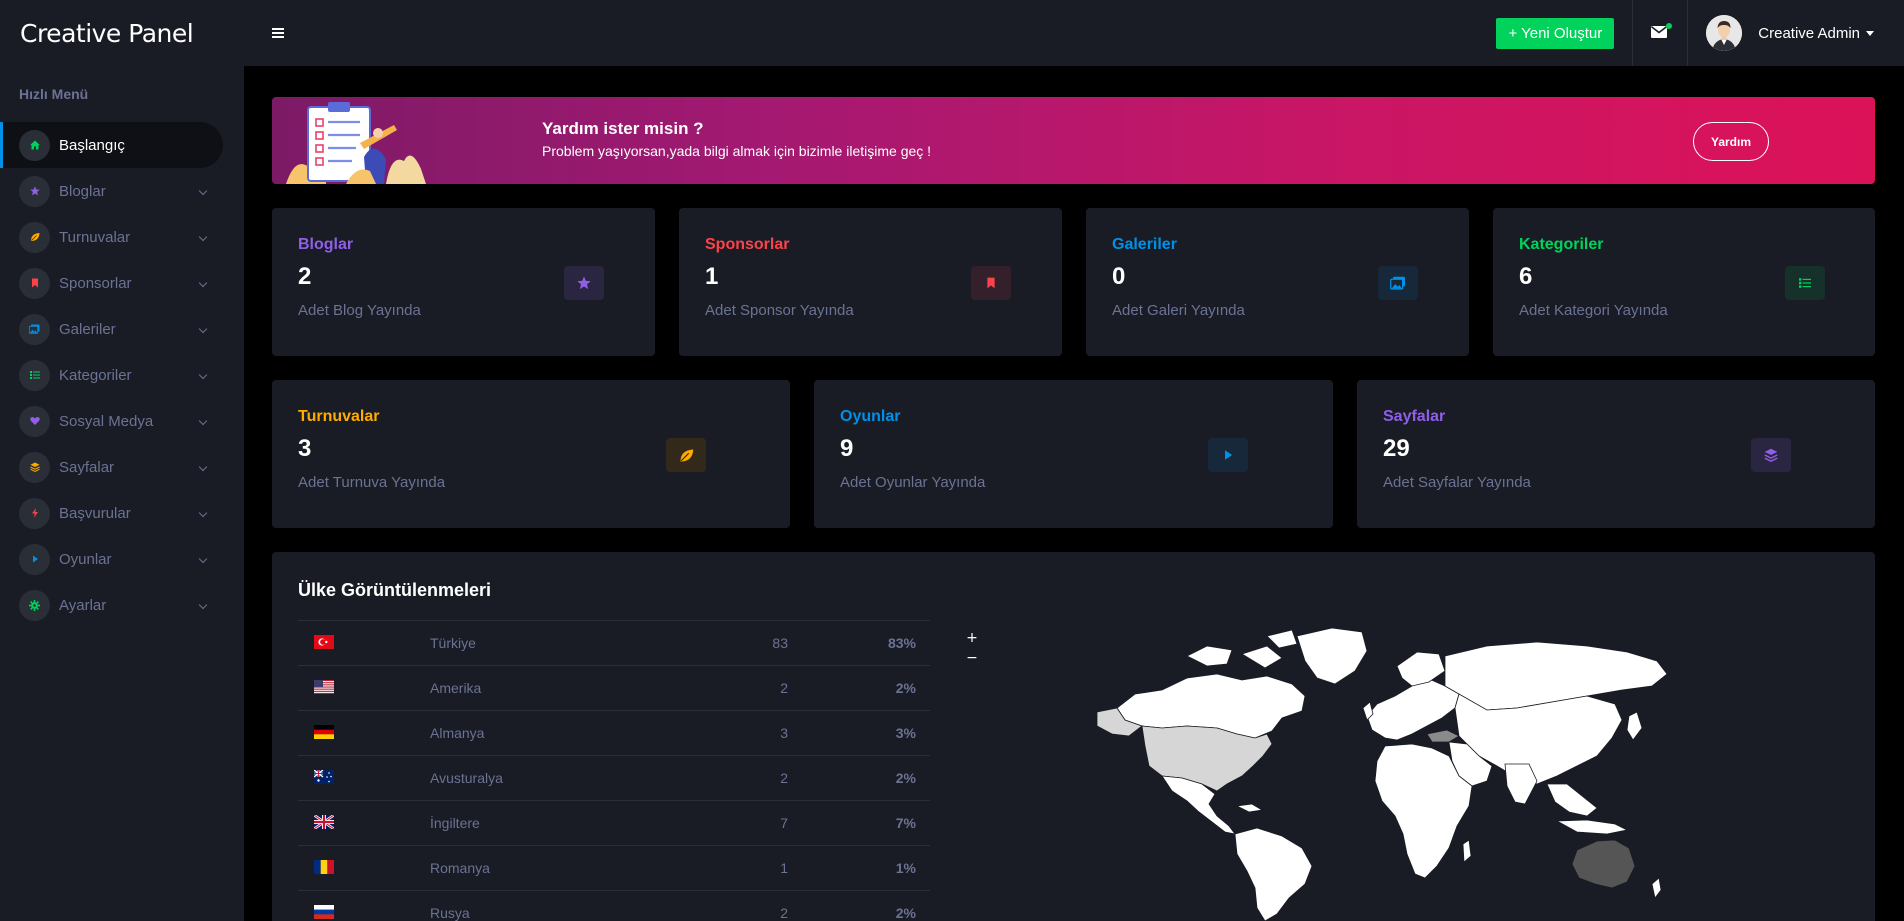  What do you see at coordinates (614, 823) in the screenshot?
I see `table-row: İngiltere 7 7%` at bounding box center [614, 823].